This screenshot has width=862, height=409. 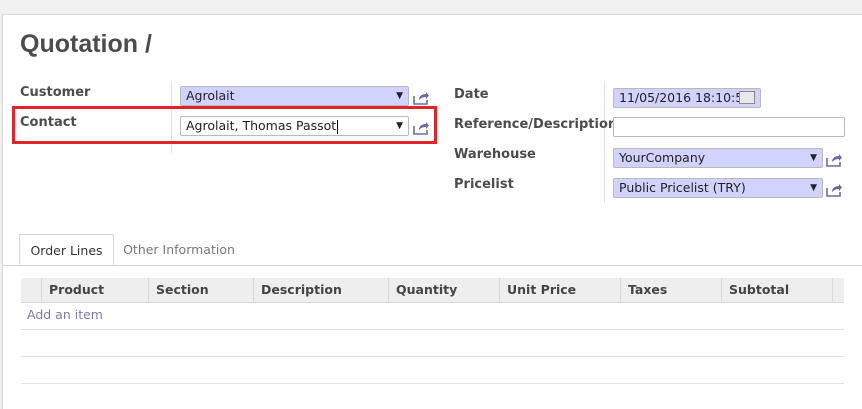 I want to click on pricelist-label: Pricelist, so click(x=484, y=184).